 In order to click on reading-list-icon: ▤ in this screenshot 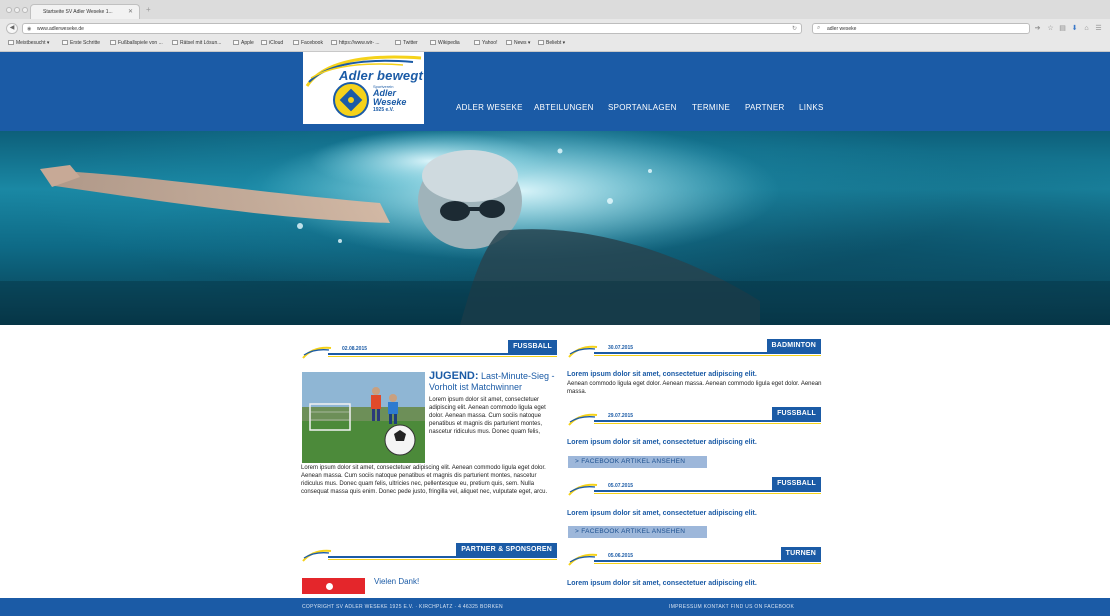, I will do `click(1062, 28)`.